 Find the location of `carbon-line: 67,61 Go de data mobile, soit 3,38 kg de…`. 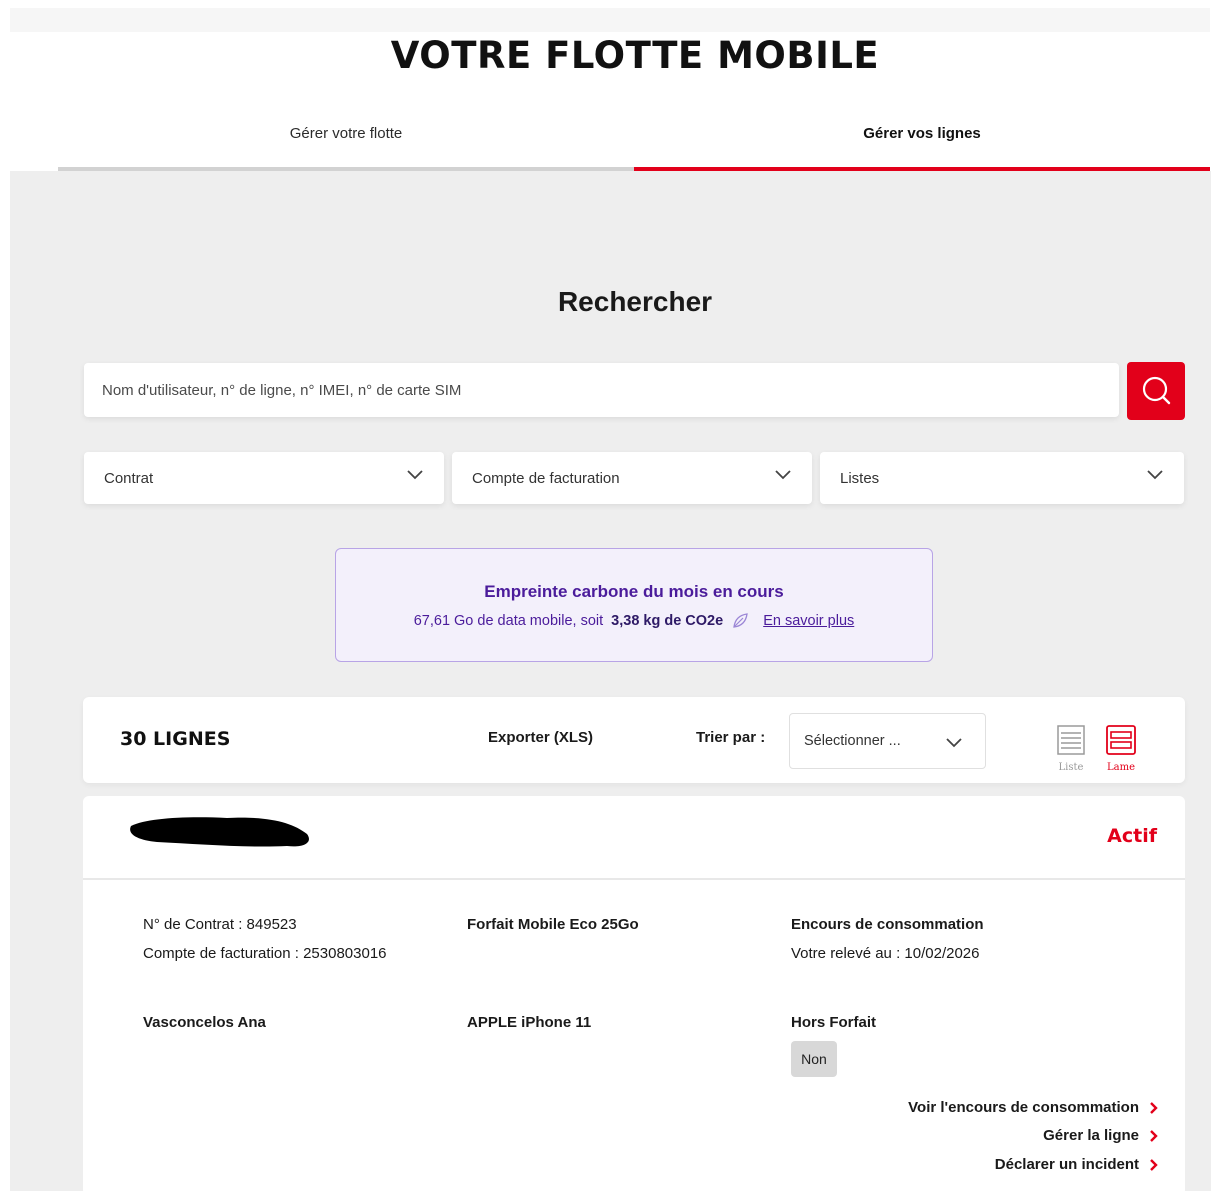

carbon-line: 67,61 Go de data mobile, soit 3,38 kg de… is located at coordinates (634, 621).